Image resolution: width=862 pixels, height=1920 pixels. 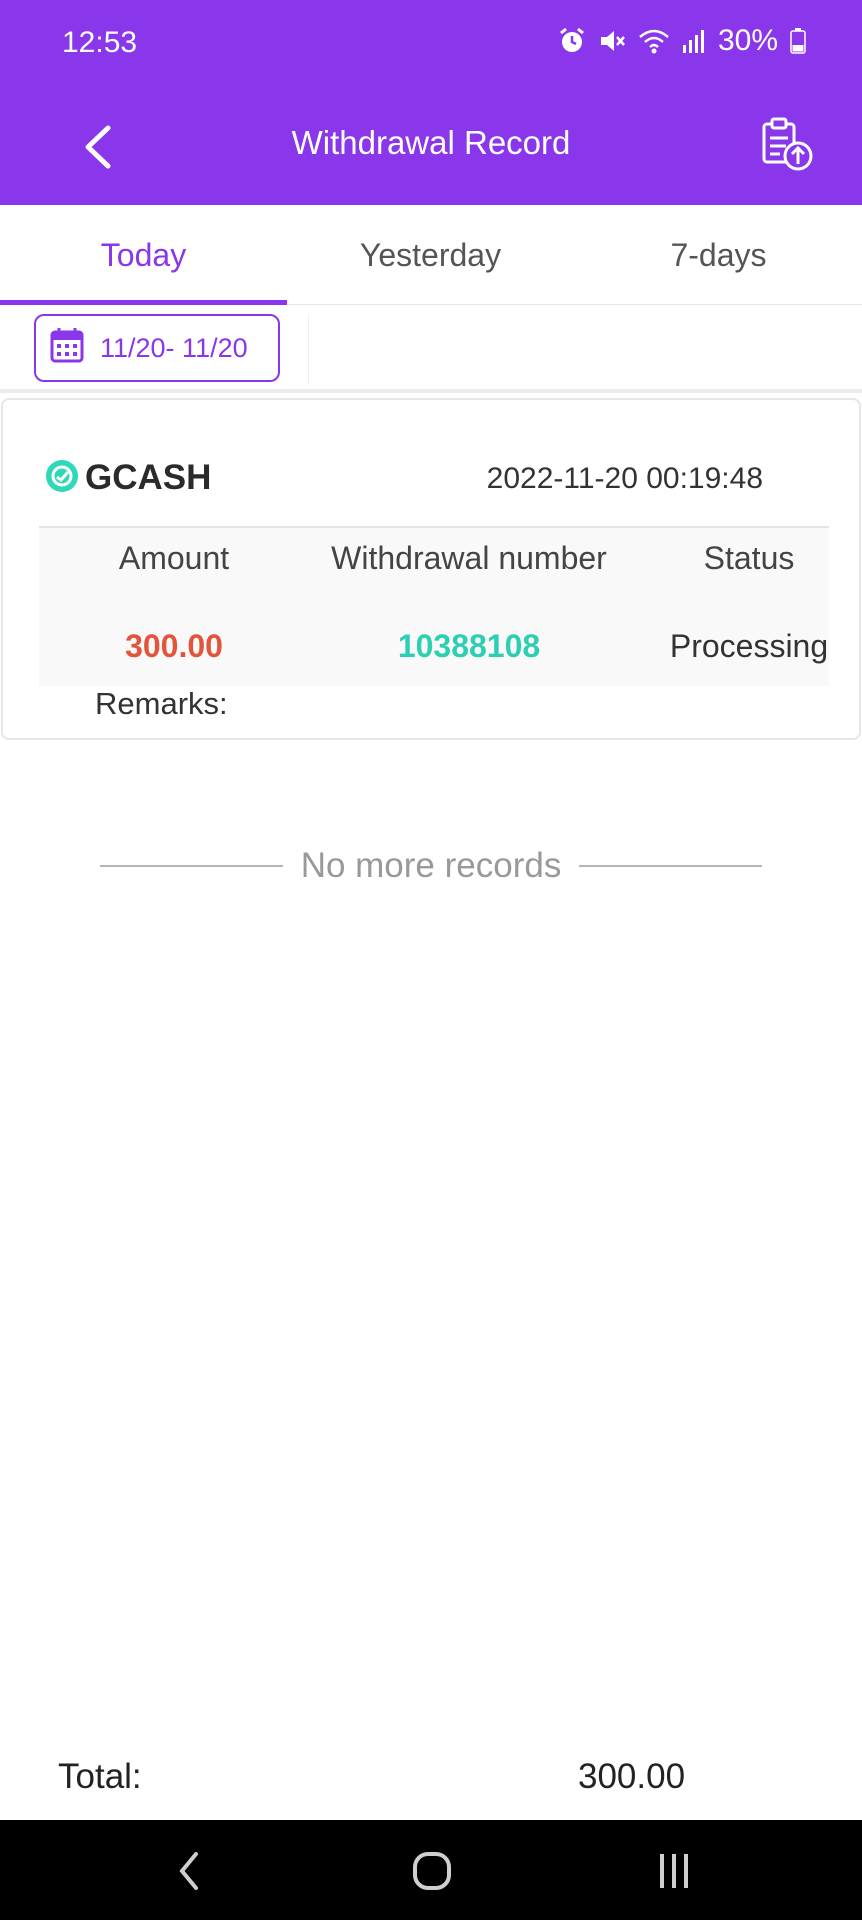 I want to click on record-datetime: 2022-11-20 00:19:48, so click(x=624, y=478).